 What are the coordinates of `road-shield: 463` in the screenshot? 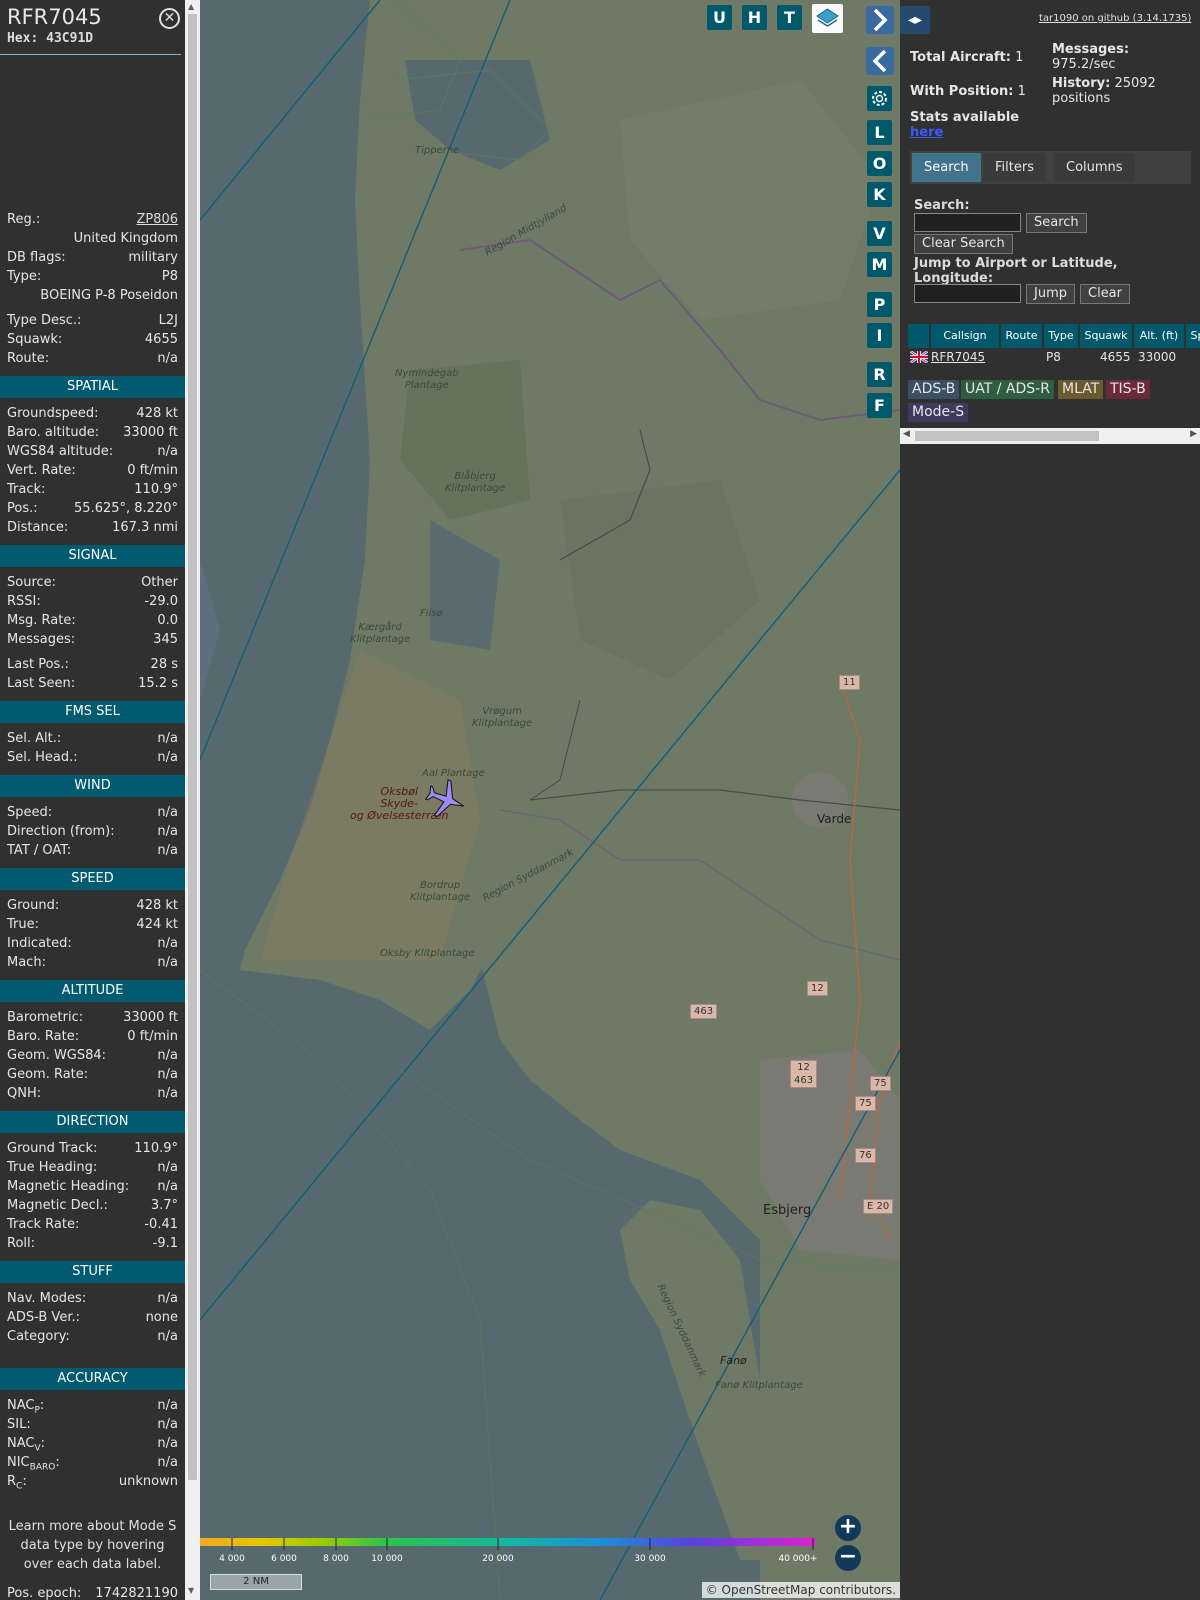 It's located at (704, 1011).